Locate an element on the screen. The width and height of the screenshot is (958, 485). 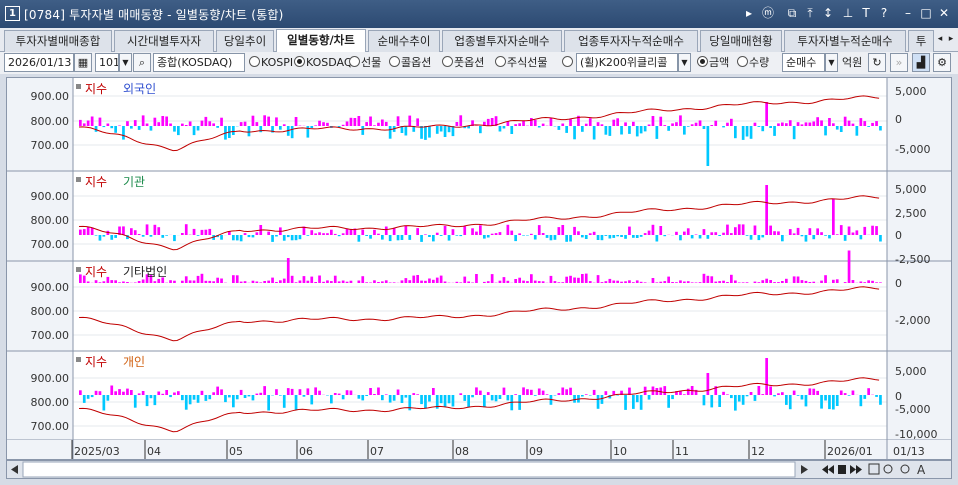
resize-icon: ↕ is located at coordinates (828, 13).